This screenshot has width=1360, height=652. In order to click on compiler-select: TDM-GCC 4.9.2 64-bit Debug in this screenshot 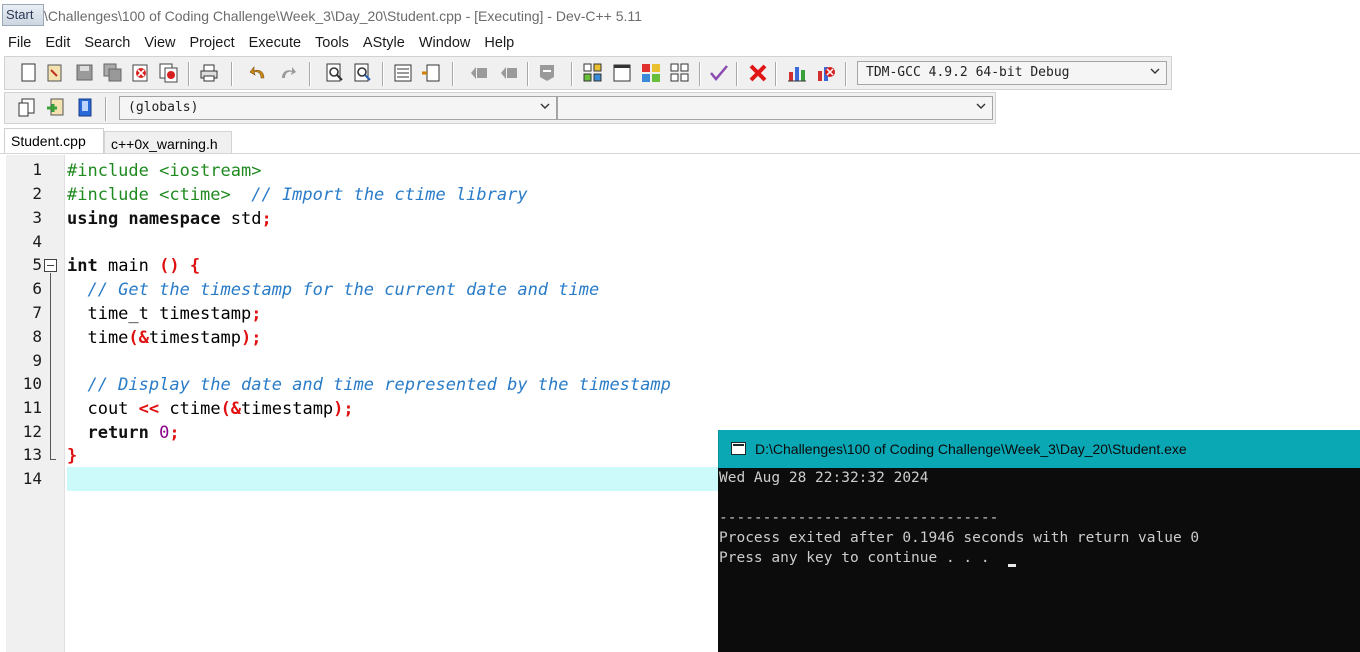, I will do `click(1012, 73)`.